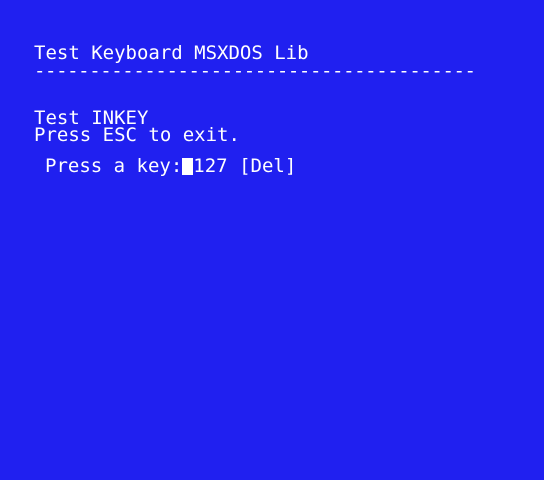 This screenshot has width=544, height=480. What do you see at coordinates (137, 135) in the screenshot?
I see `exit-instruction: Press ESC to exit.` at bounding box center [137, 135].